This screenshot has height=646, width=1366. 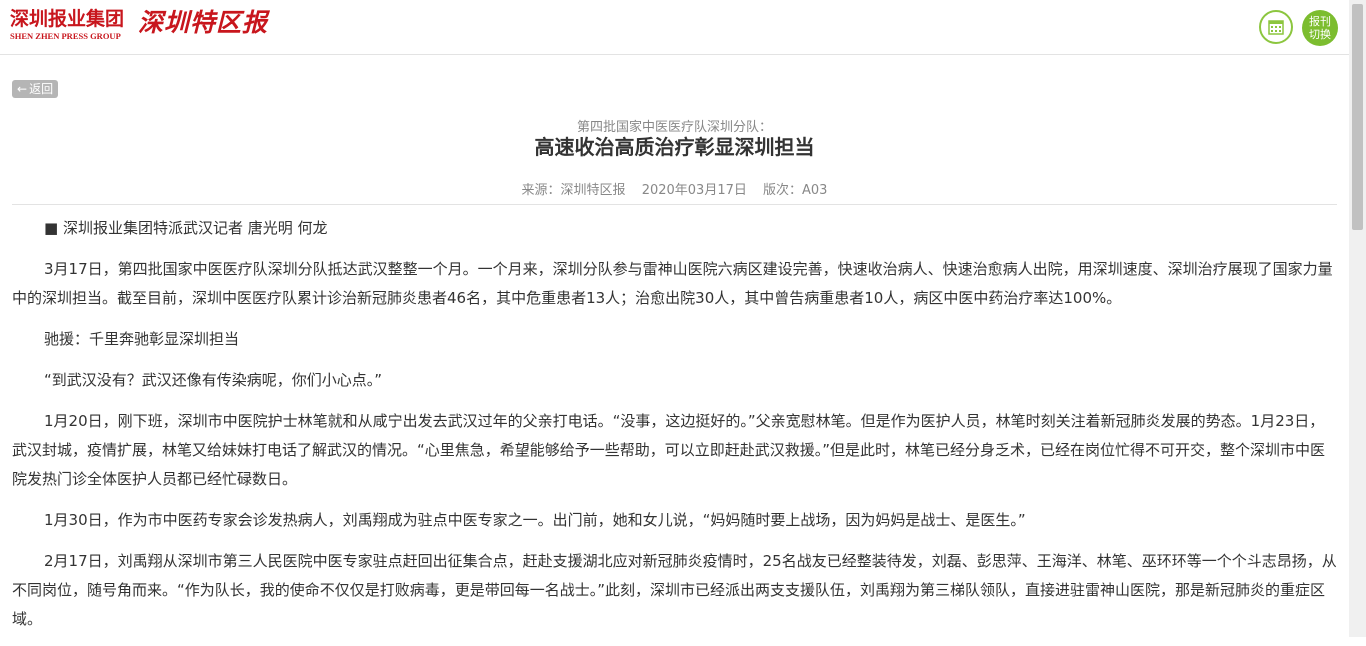 I want to click on article-edition: 版次：A03, so click(x=795, y=190).